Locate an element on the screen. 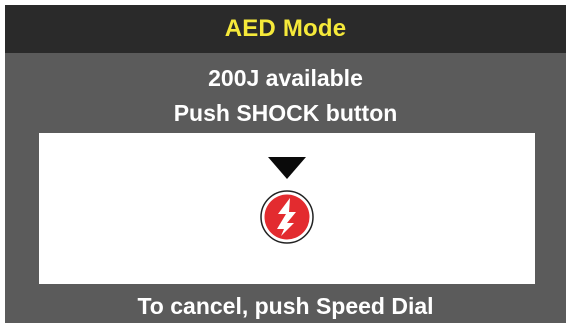 This screenshot has height=328, width=571. down-triangle-icon is located at coordinates (287, 168).